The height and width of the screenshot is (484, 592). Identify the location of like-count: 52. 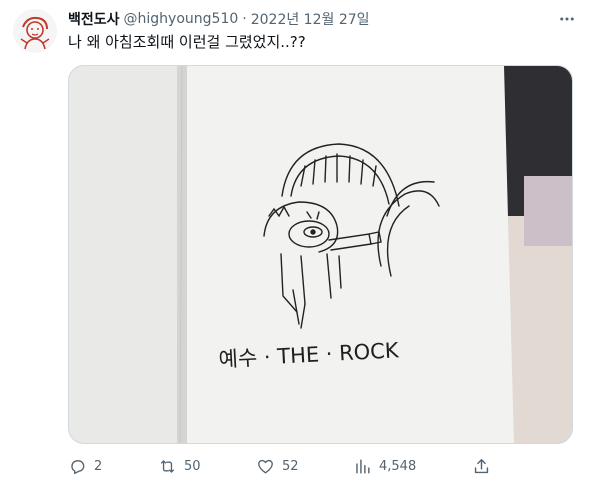
(290, 466).